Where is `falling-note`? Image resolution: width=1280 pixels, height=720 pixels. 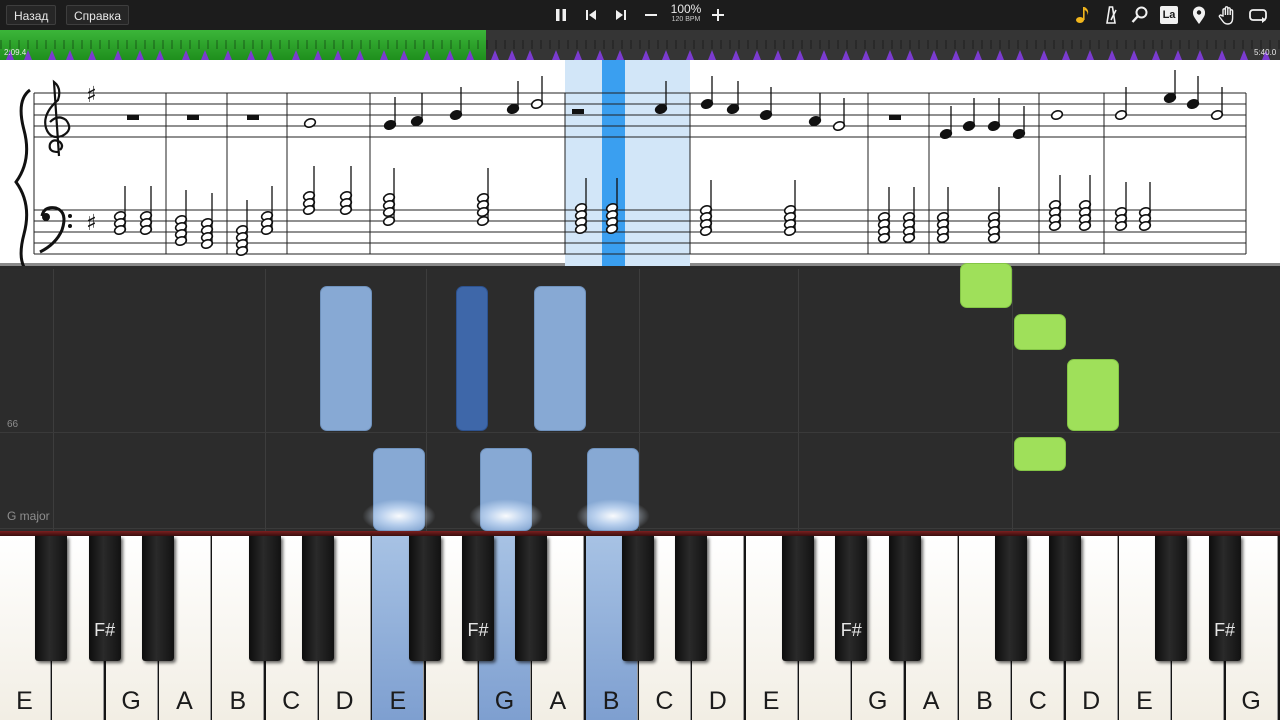
falling-note is located at coordinates (346, 358).